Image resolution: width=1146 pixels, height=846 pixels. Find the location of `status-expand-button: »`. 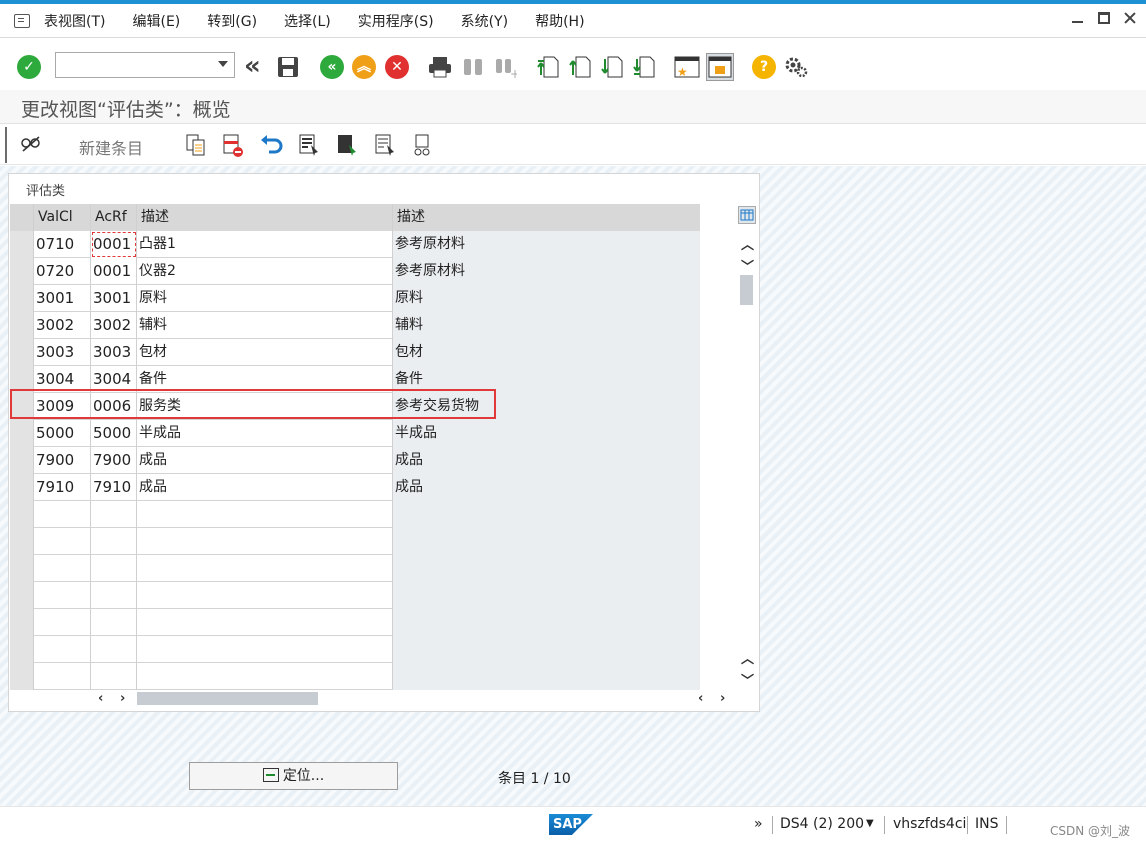

status-expand-button: » is located at coordinates (758, 824).